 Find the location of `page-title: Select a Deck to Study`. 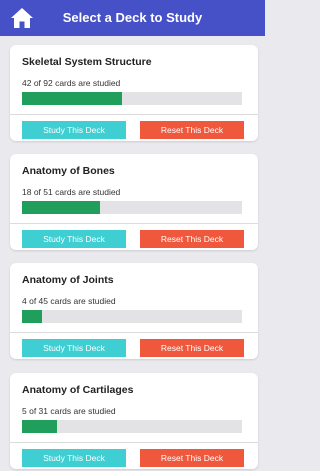

page-title: Select a Deck to Study is located at coordinates (132, 17).